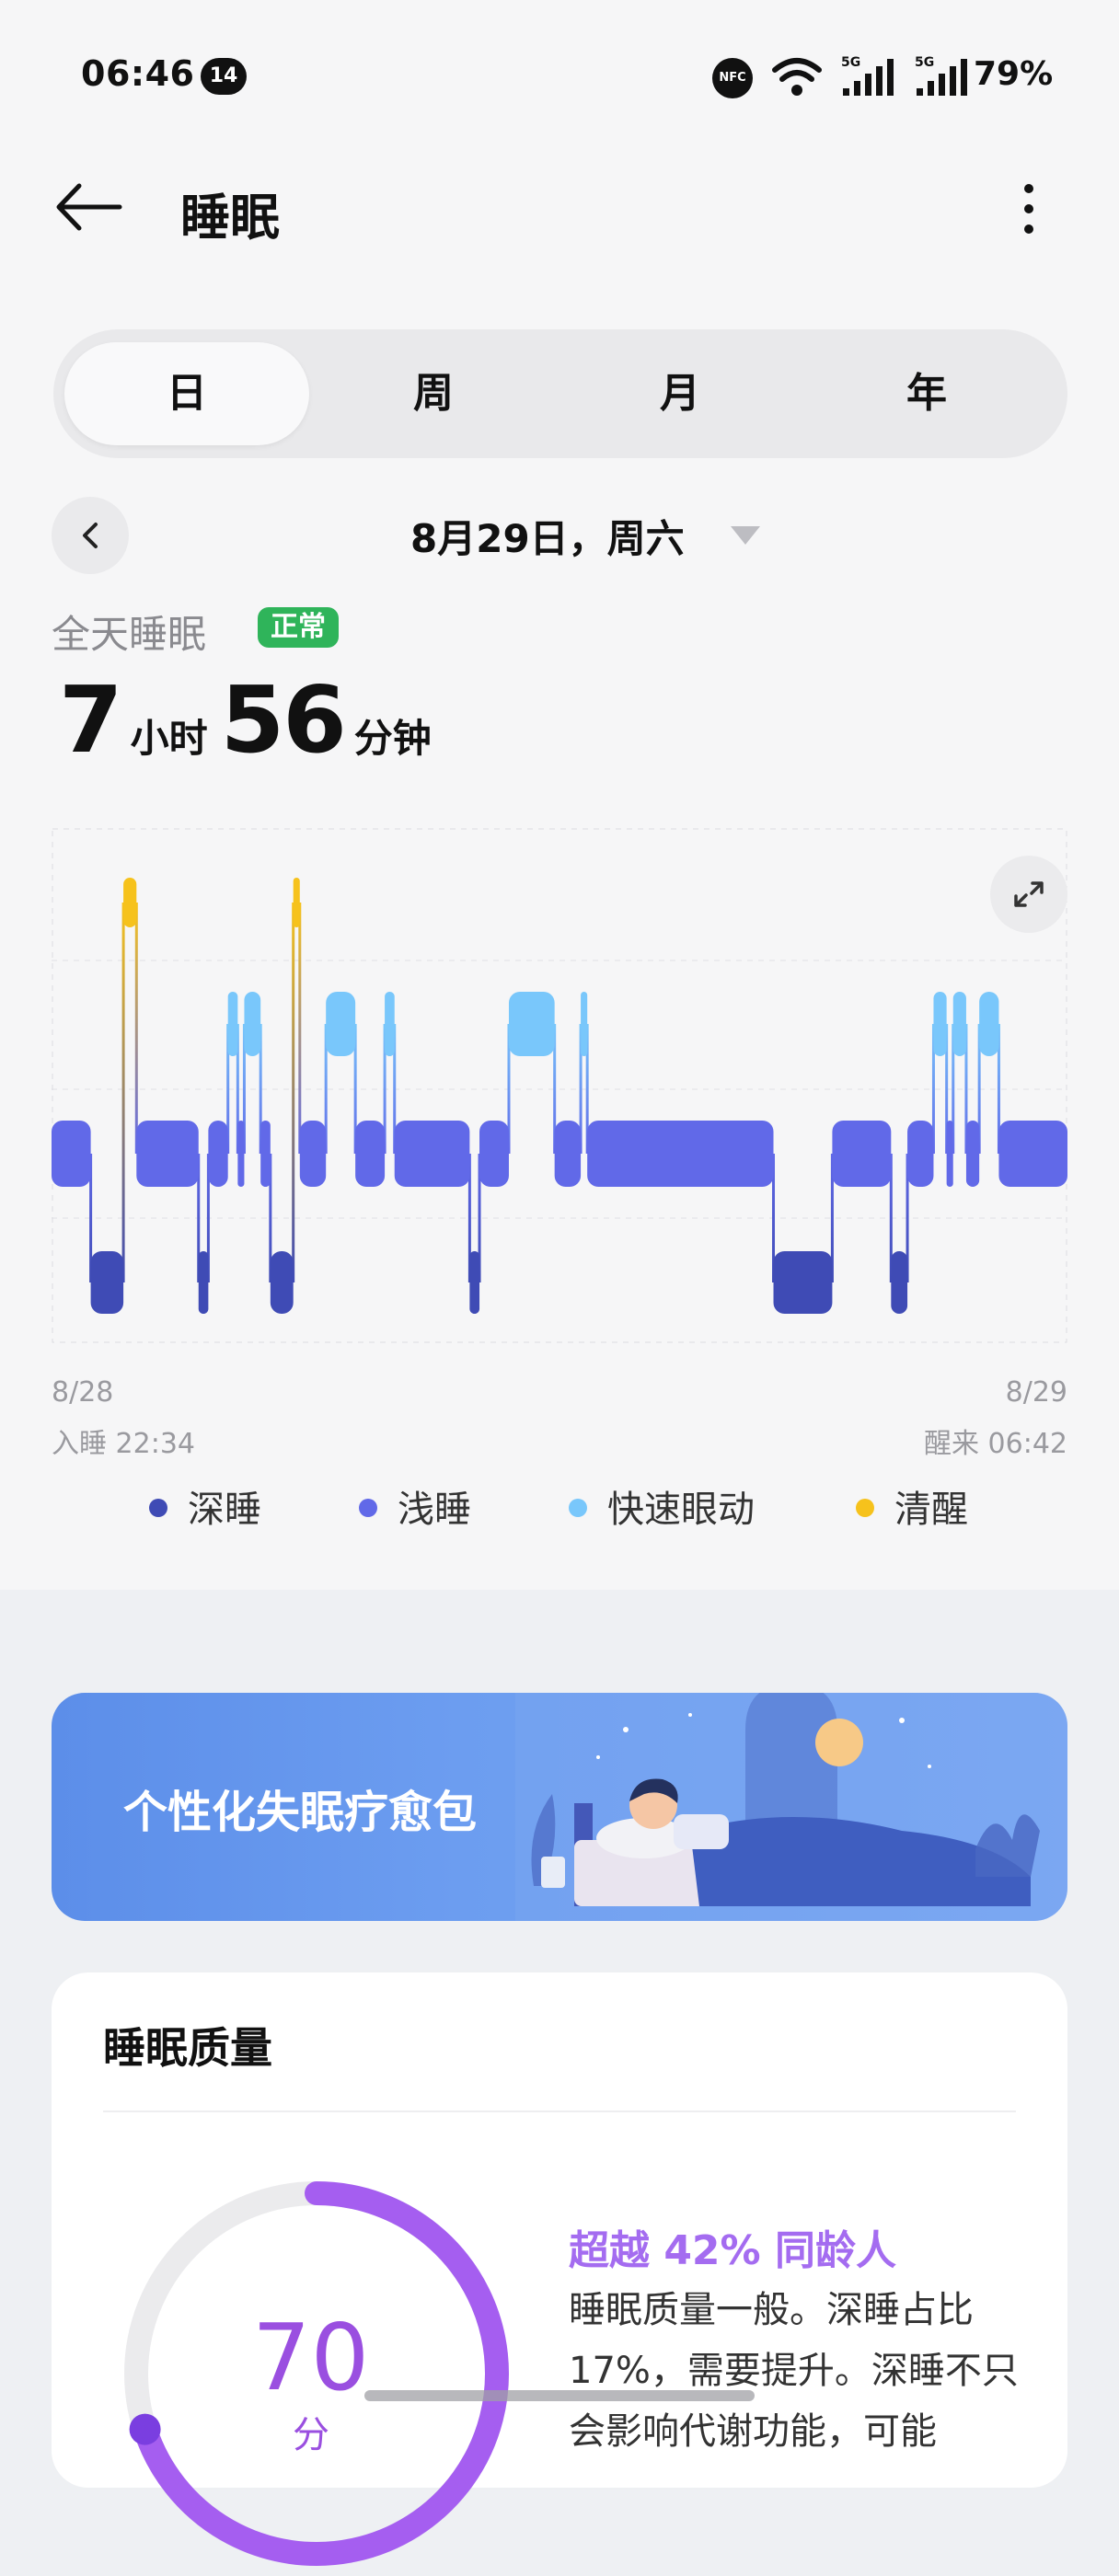  What do you see at coordinates (300, 1812) in the screenshot?
I see `banner-title: 个性化失眠疗愈包` at bounding box center [300, 1812].